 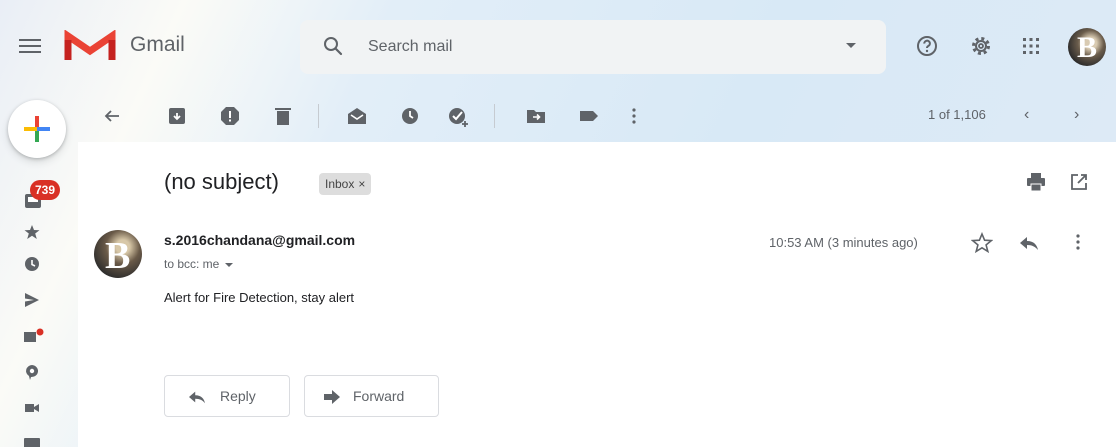 I want to click on older-chevron-right-icon: ›, so click(x=1076, y=115).